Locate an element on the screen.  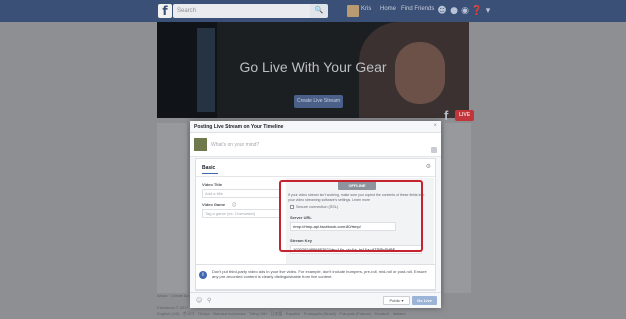
divider is located at coordinates (315, 176).